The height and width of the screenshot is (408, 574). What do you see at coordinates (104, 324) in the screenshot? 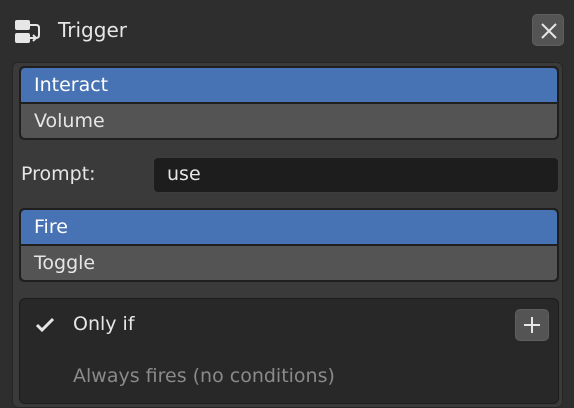
I see `only-if-label: Only if` at bounding box center [104, 324].